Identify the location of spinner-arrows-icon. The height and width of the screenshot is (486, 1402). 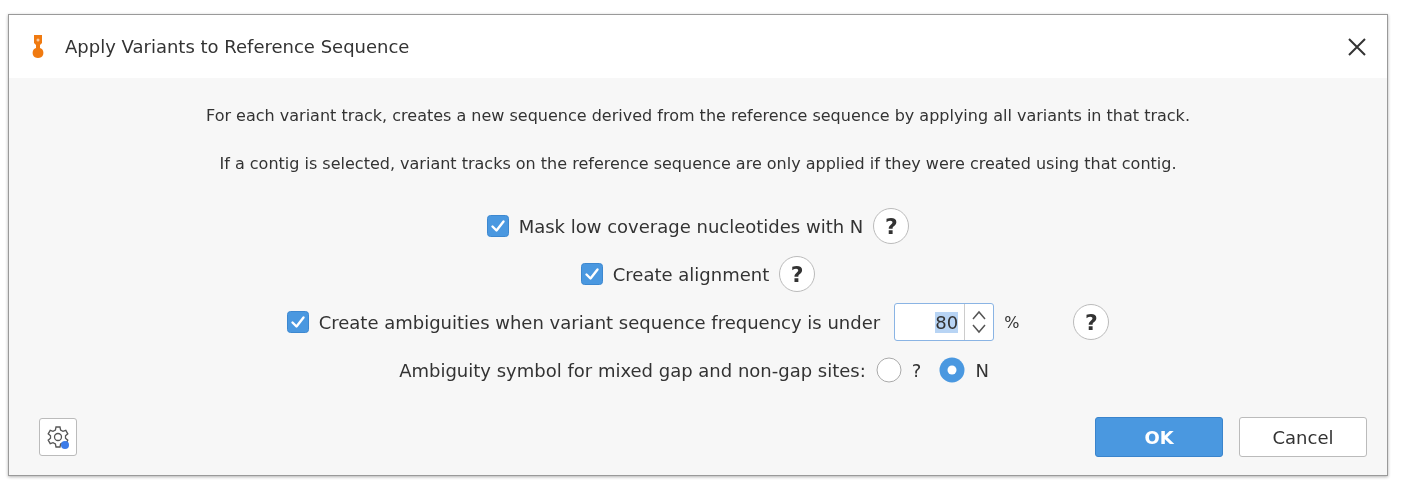
(979, 322).